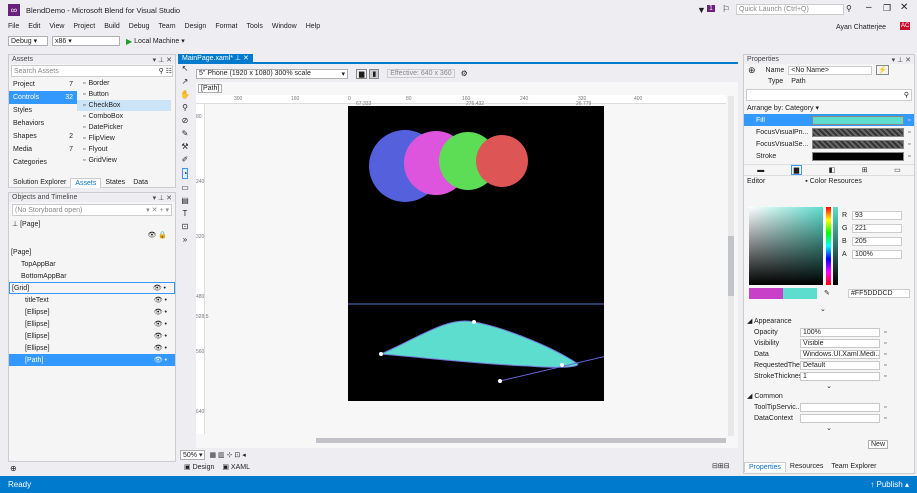 Image resolution: width=917 pixels, height=493 pixels. Describe the element at coordinates (196, 26) in the screenshot. I see `menu-design: Design` at that location.